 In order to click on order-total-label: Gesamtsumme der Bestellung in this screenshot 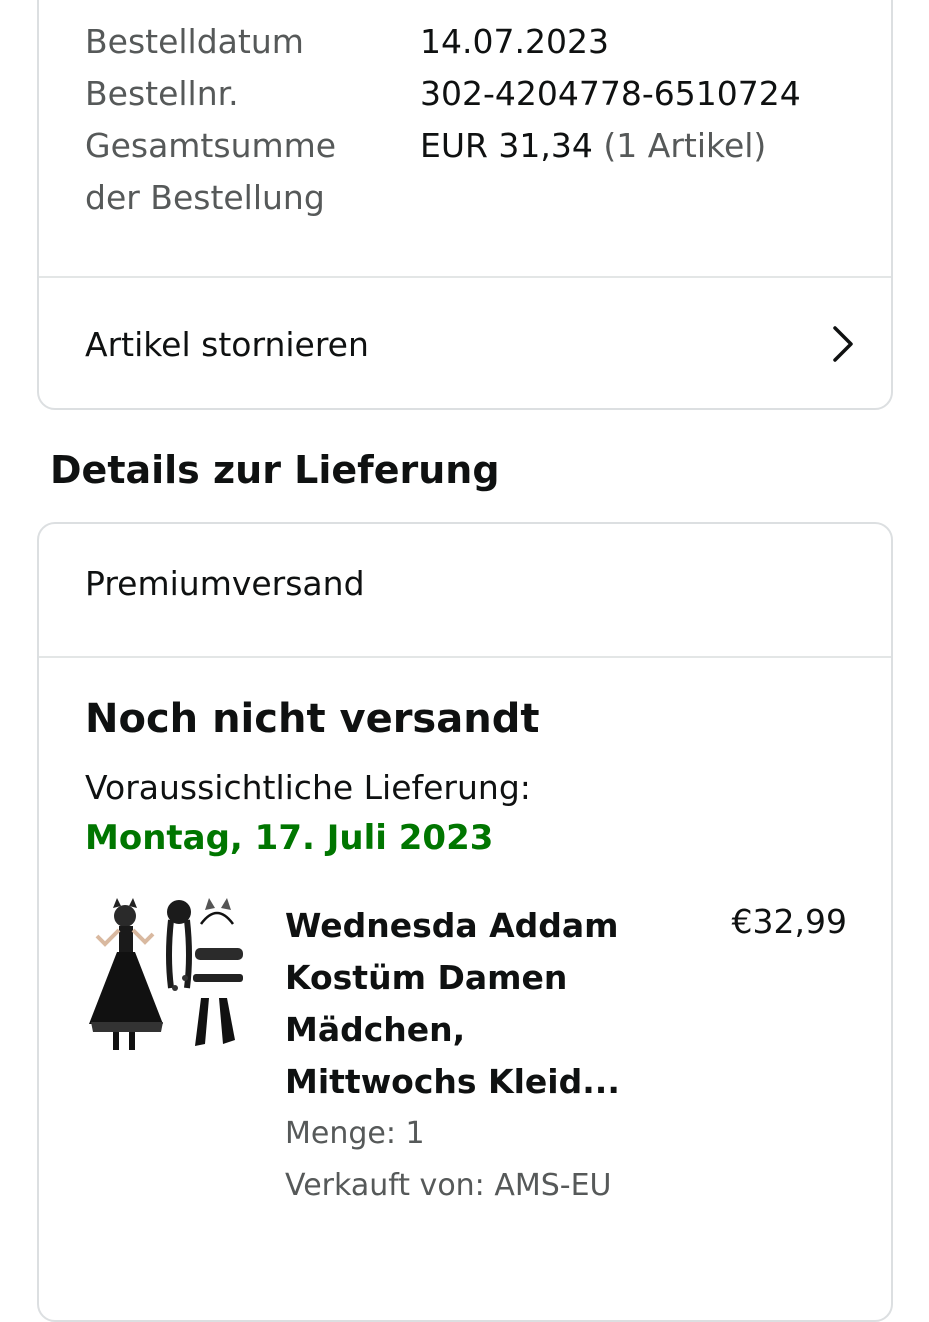, I will do `click(252, 172)`.